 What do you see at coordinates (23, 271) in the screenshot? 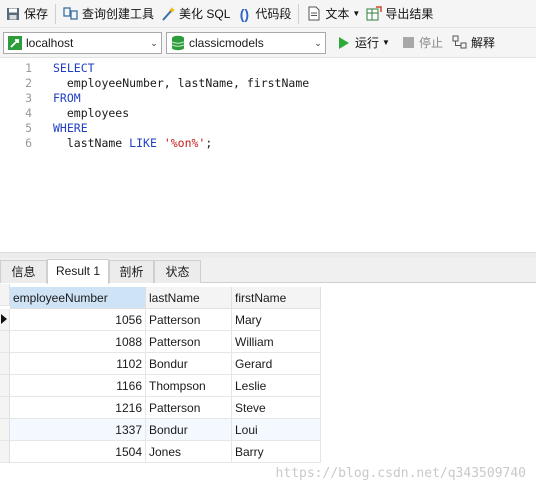
I see `tab-info: 信息` at bounding box center [23, 271].